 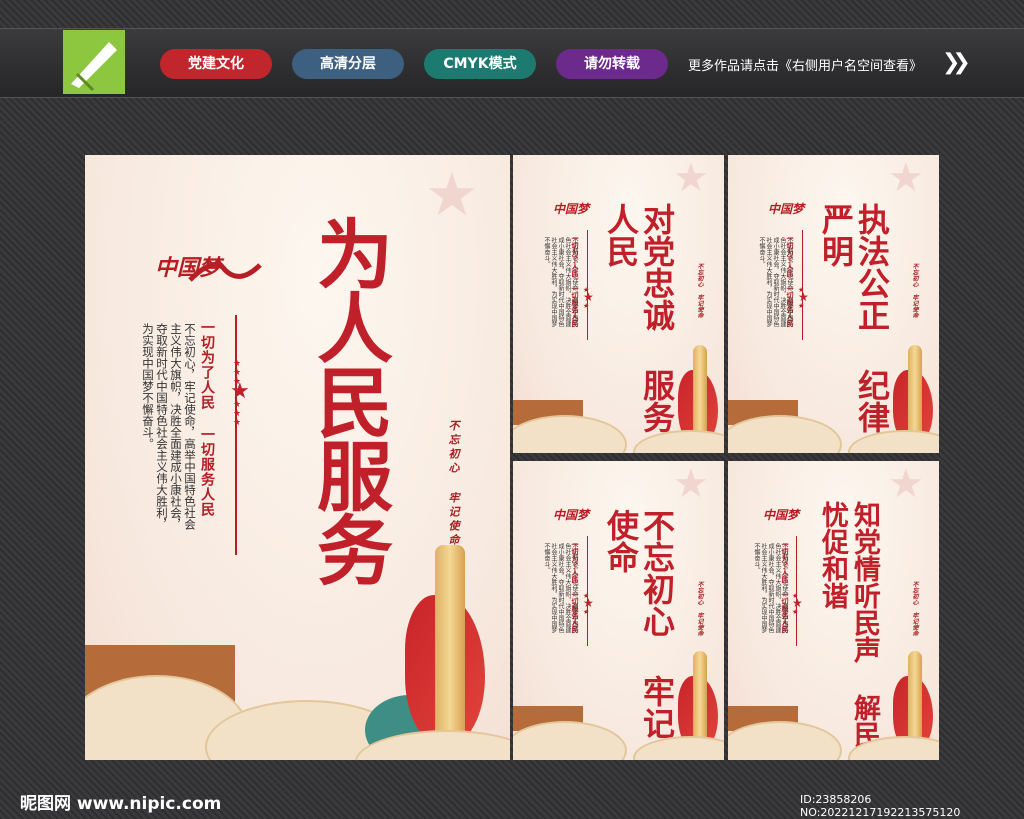 I want to click on poster-title: 知党情听民声 解民忧促和谐, so click(x=848, y=624).